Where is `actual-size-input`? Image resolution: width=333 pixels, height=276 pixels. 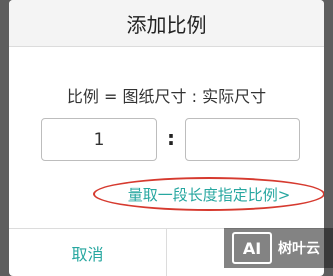 actual-size-input is located at coordinates (242, 139).